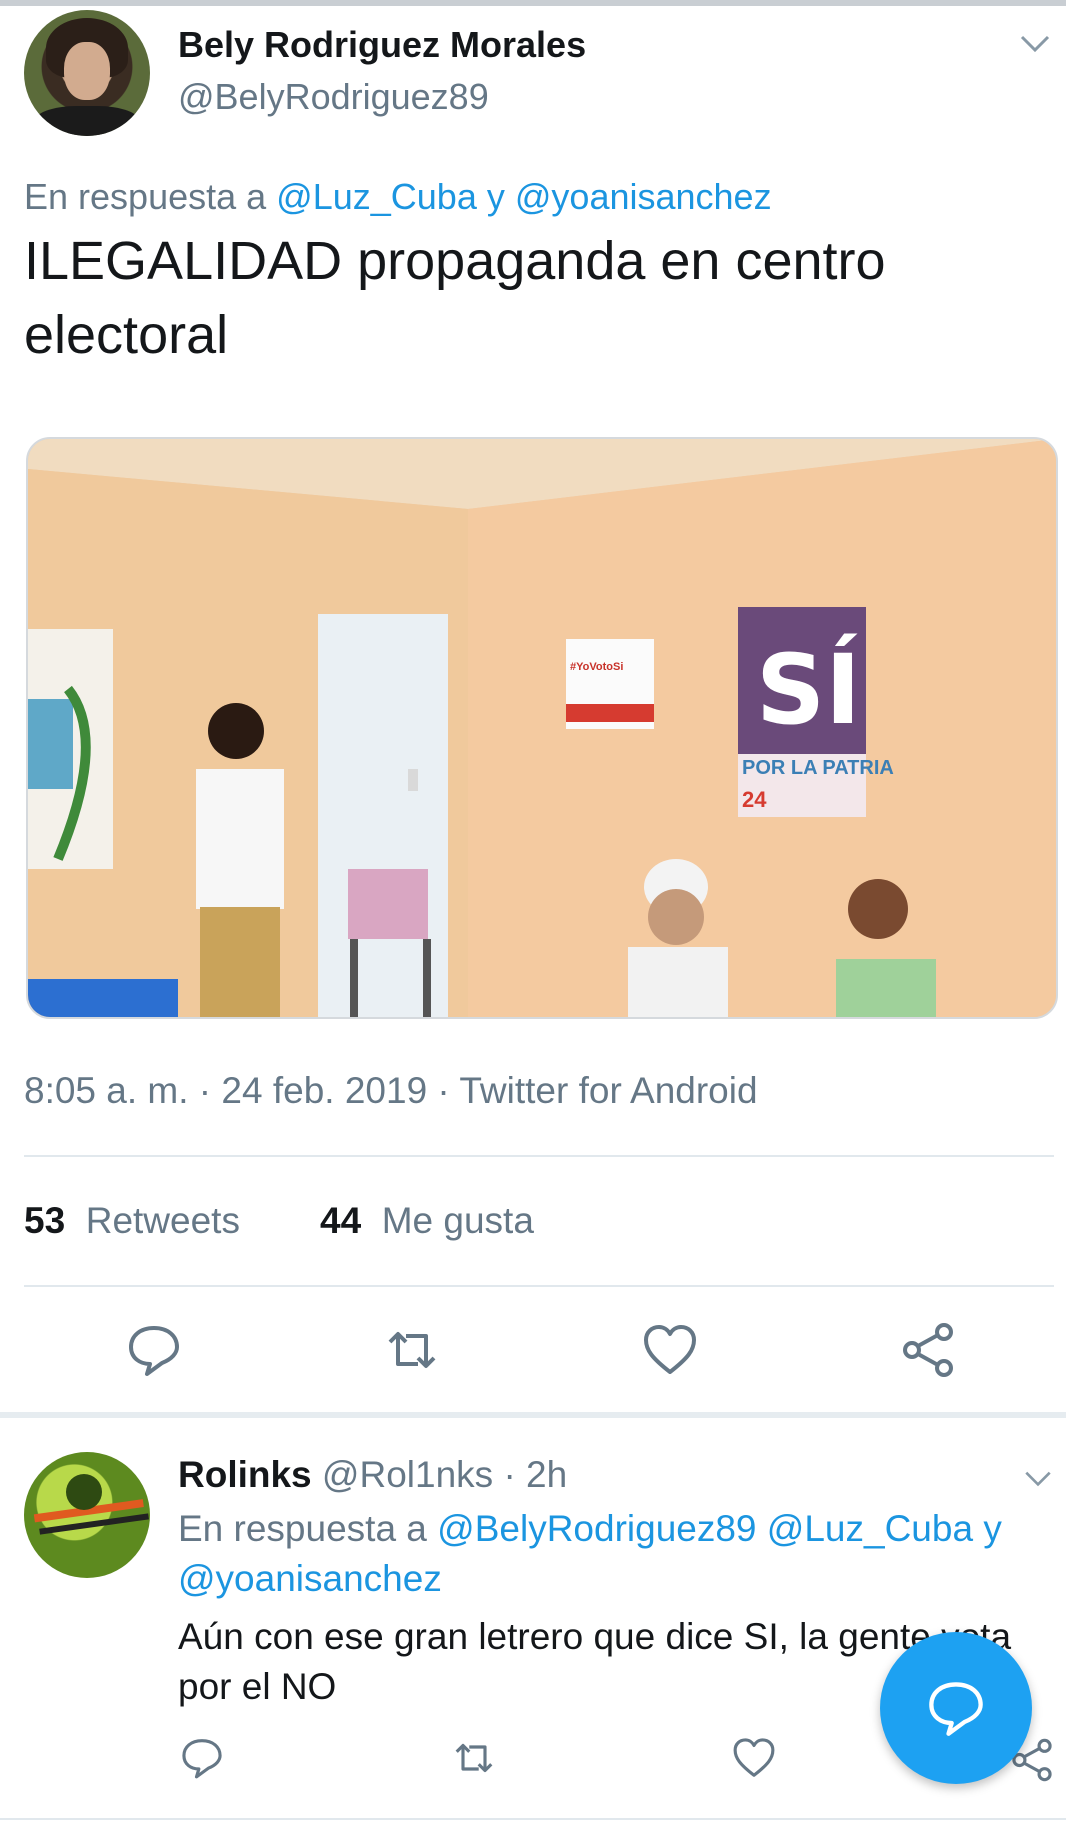 The image size is (1066, 1830). I want to click on reply-author-handle: @Rol1nks, so click(407, 1474).